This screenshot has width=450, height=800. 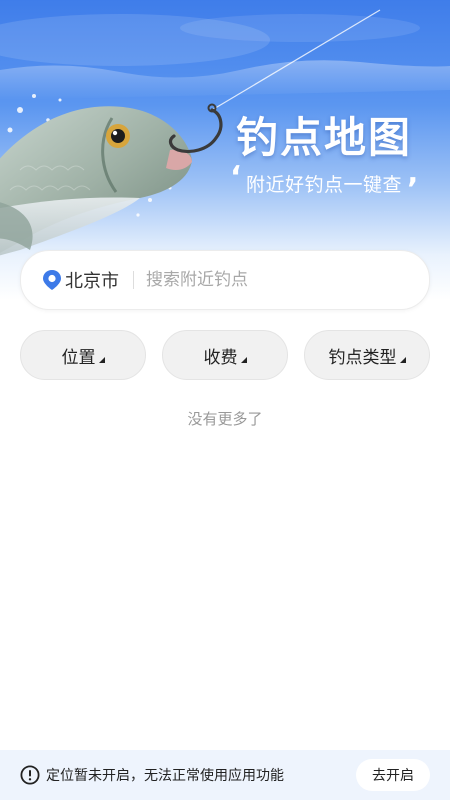 I want to click on list-end-message: 没有更多了, so click(x=225, y=419).